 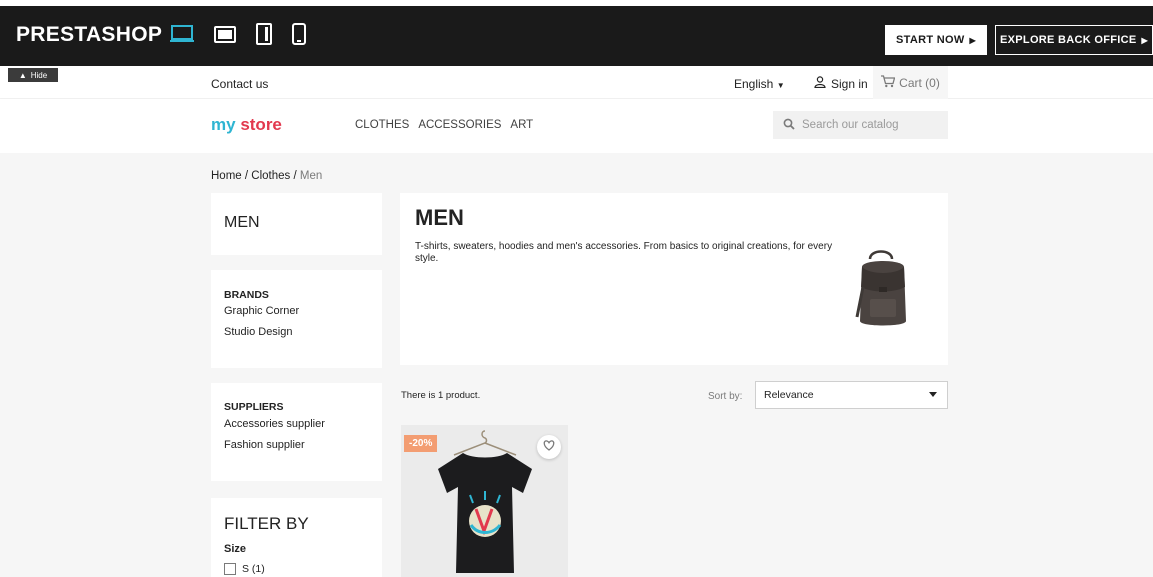 I want to click on product-card: -20%, so click(x=484, y=501).